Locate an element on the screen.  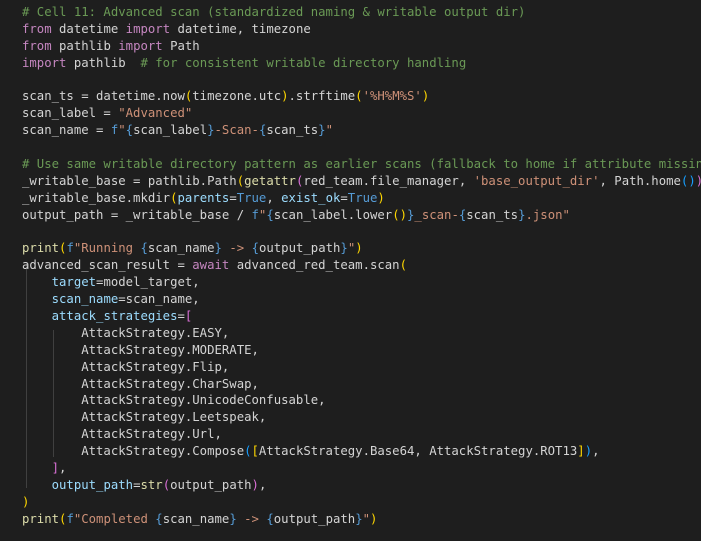
code-token: AttackStrategy.Flip, is located at coordinates (126, 366).